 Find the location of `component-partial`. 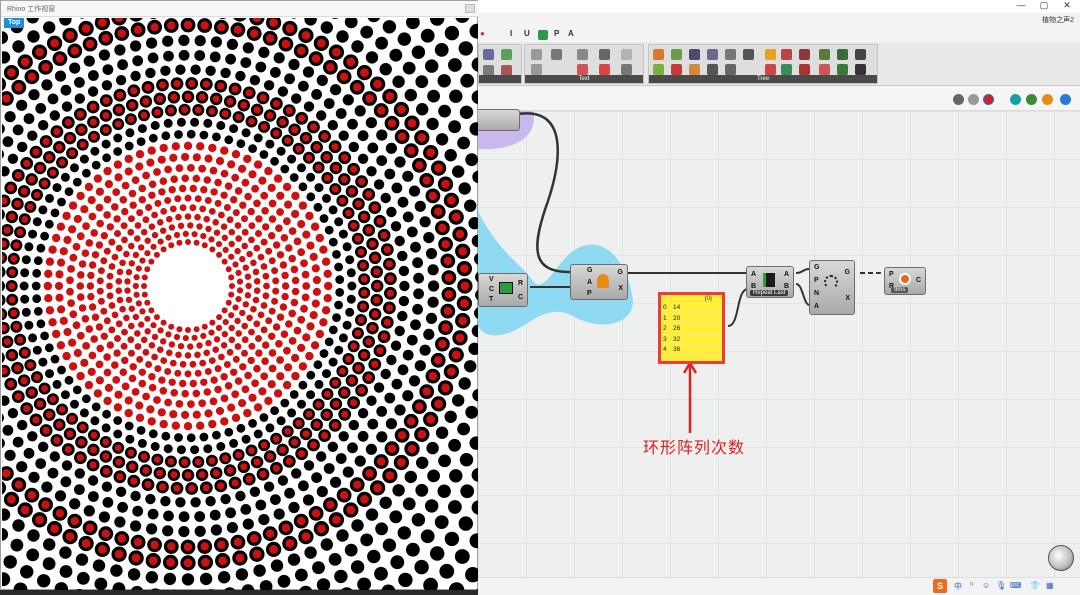

component-partial is located at coordinates (498, 120).